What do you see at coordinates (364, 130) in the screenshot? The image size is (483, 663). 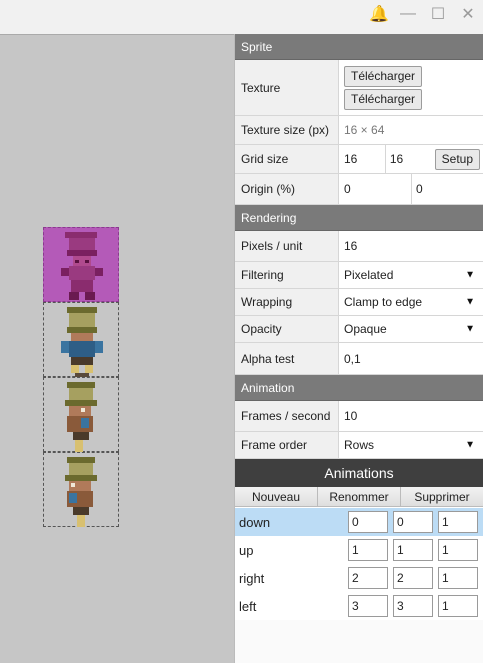 I see `texture-size-value: 16 × 64` at bounding box center [364, 130].